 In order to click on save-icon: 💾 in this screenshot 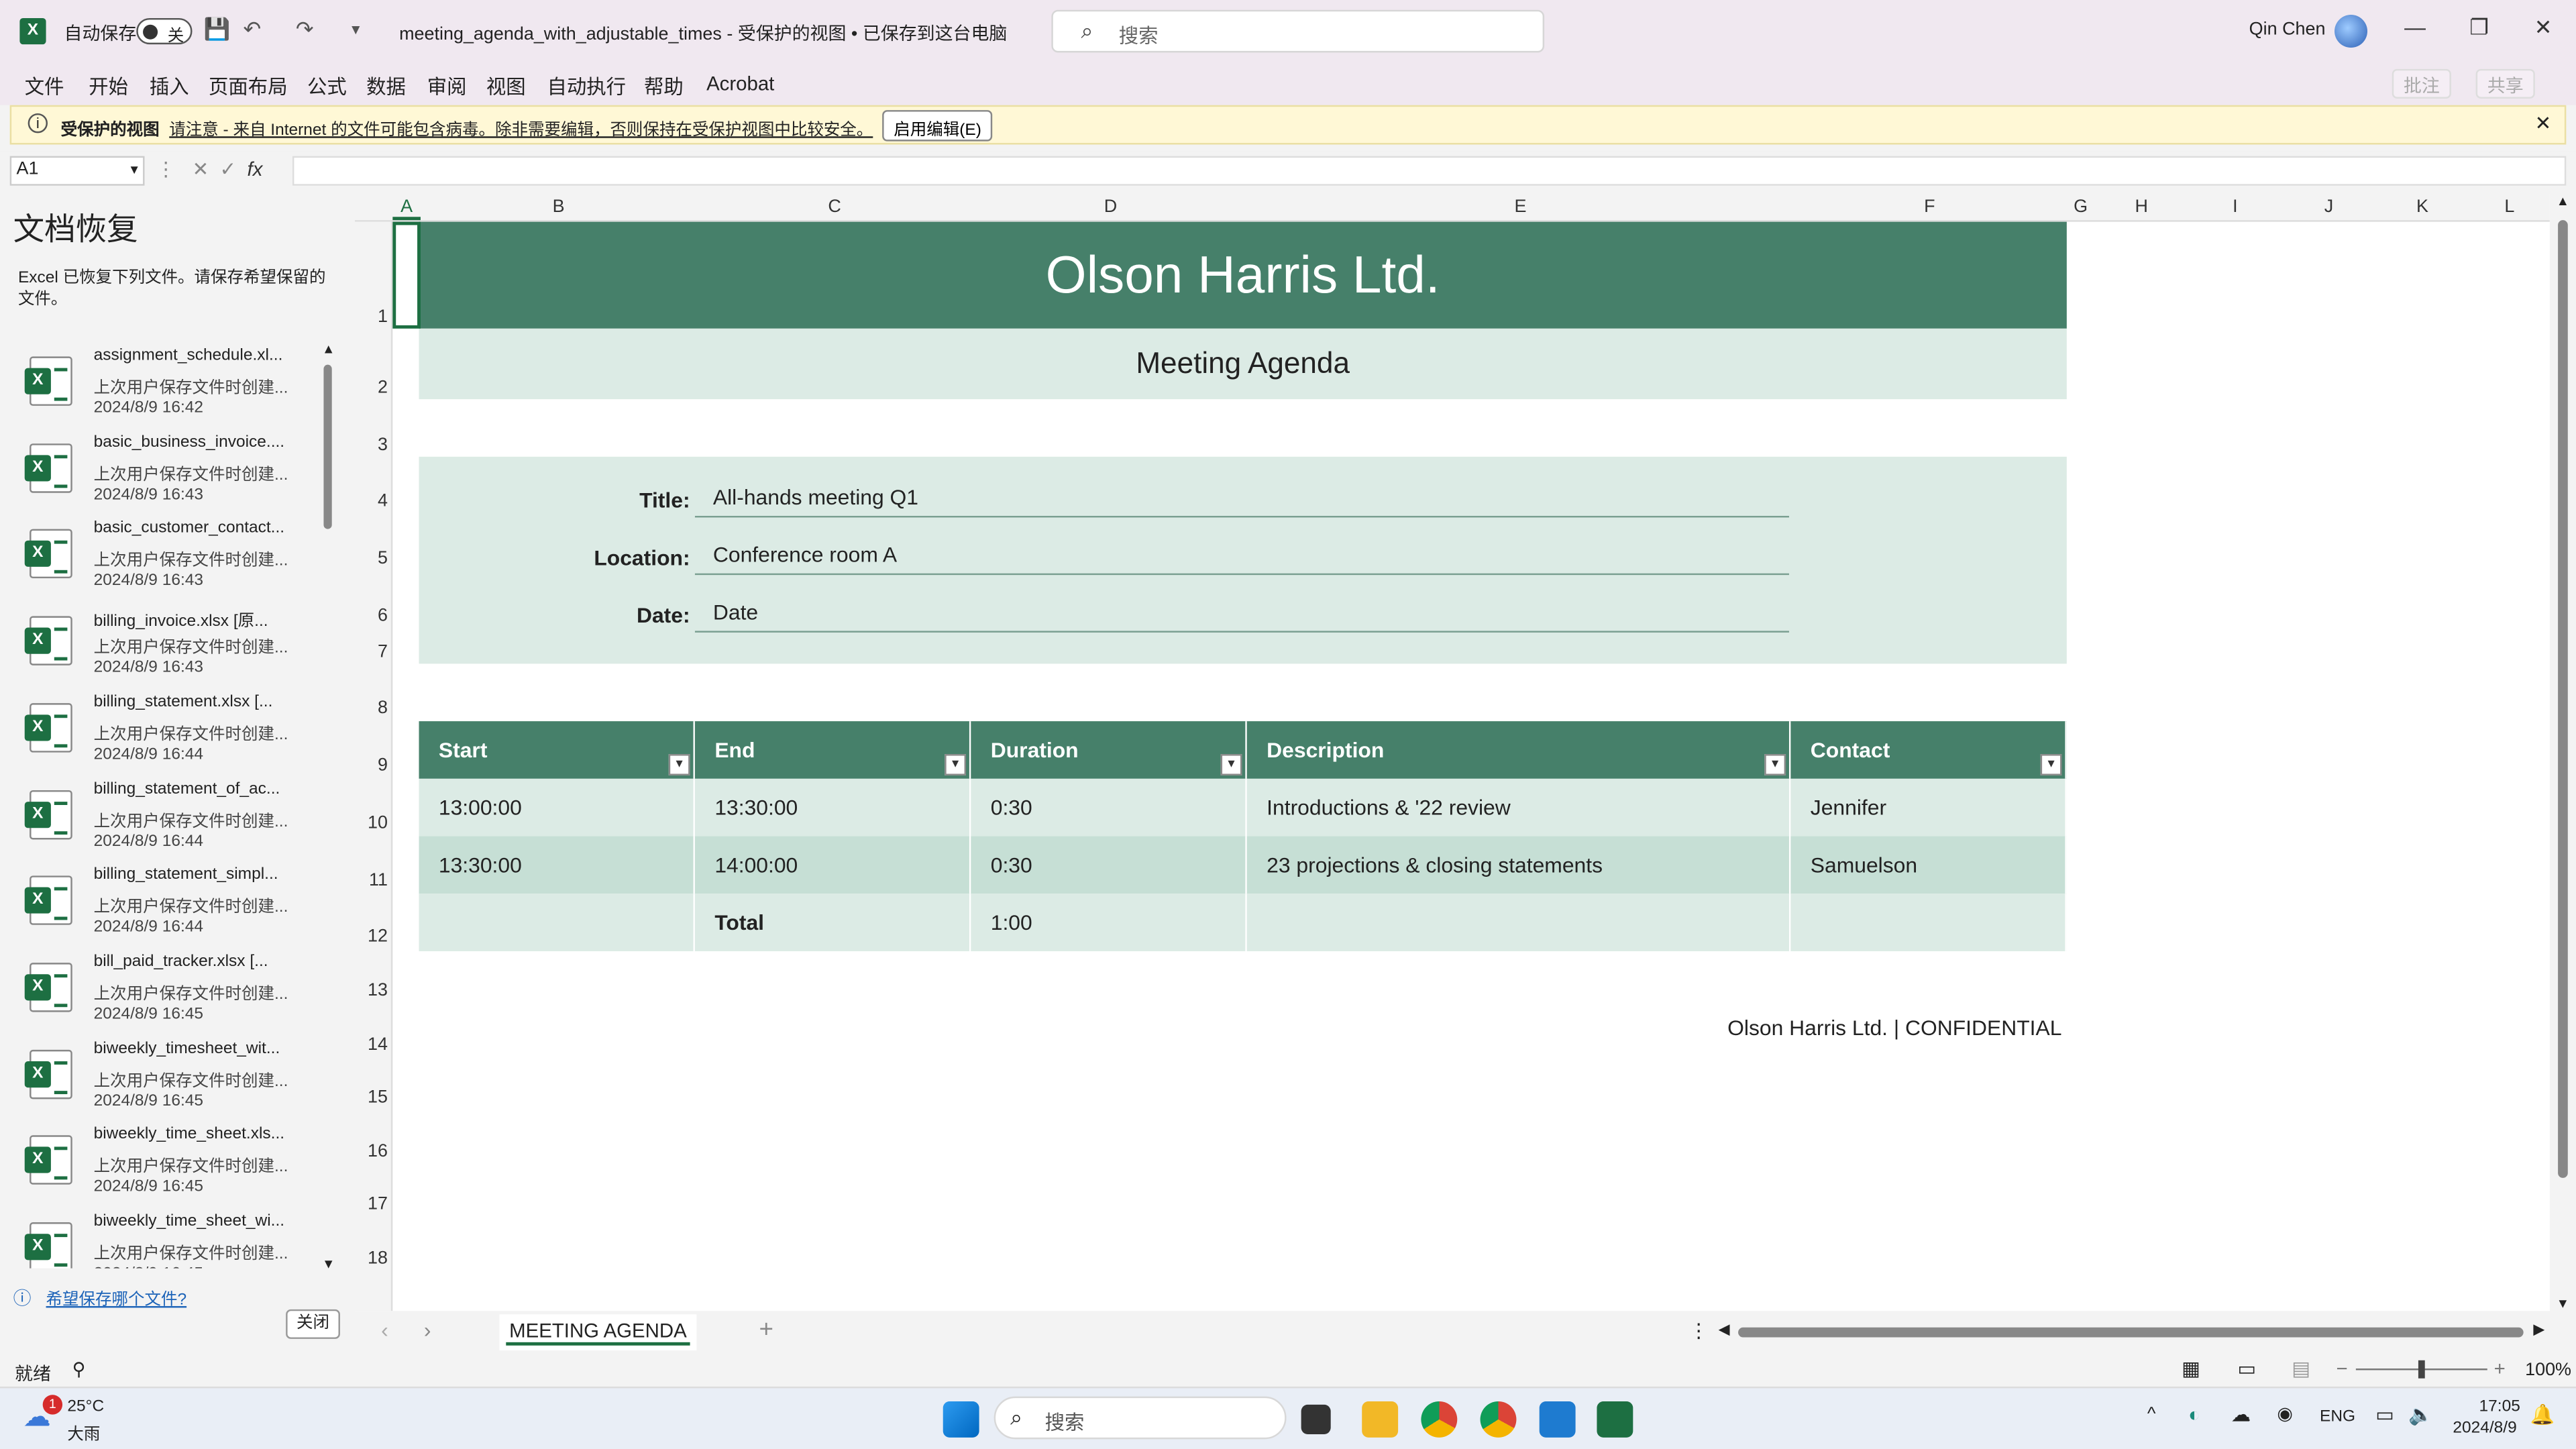, I will do `click(217, 29)`.